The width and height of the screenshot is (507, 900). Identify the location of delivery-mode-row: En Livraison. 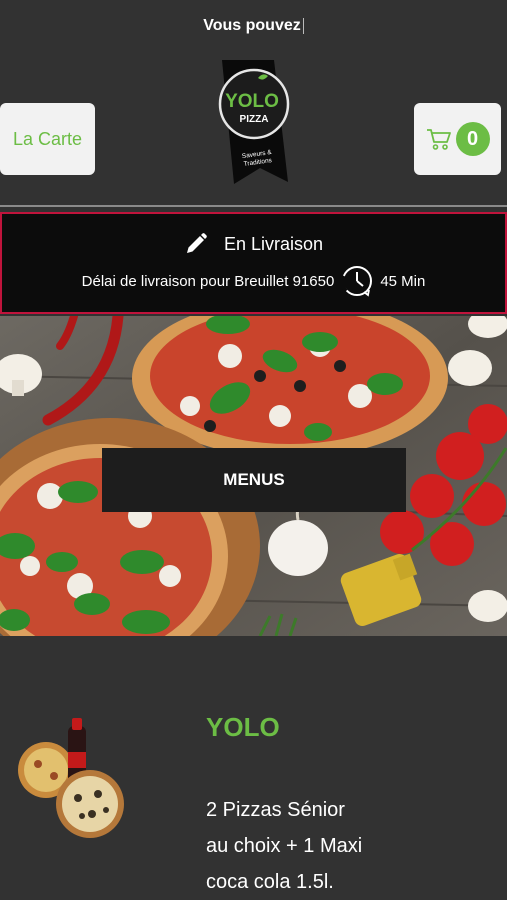
(253, 244).